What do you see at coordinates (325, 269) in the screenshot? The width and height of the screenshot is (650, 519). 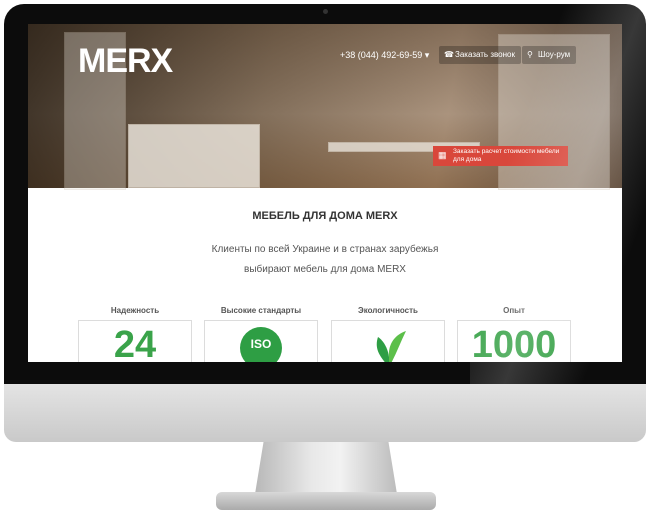 I see `subtitle-line-2: выбирают мебель для дома MERX` at bounding box center [325, 269].